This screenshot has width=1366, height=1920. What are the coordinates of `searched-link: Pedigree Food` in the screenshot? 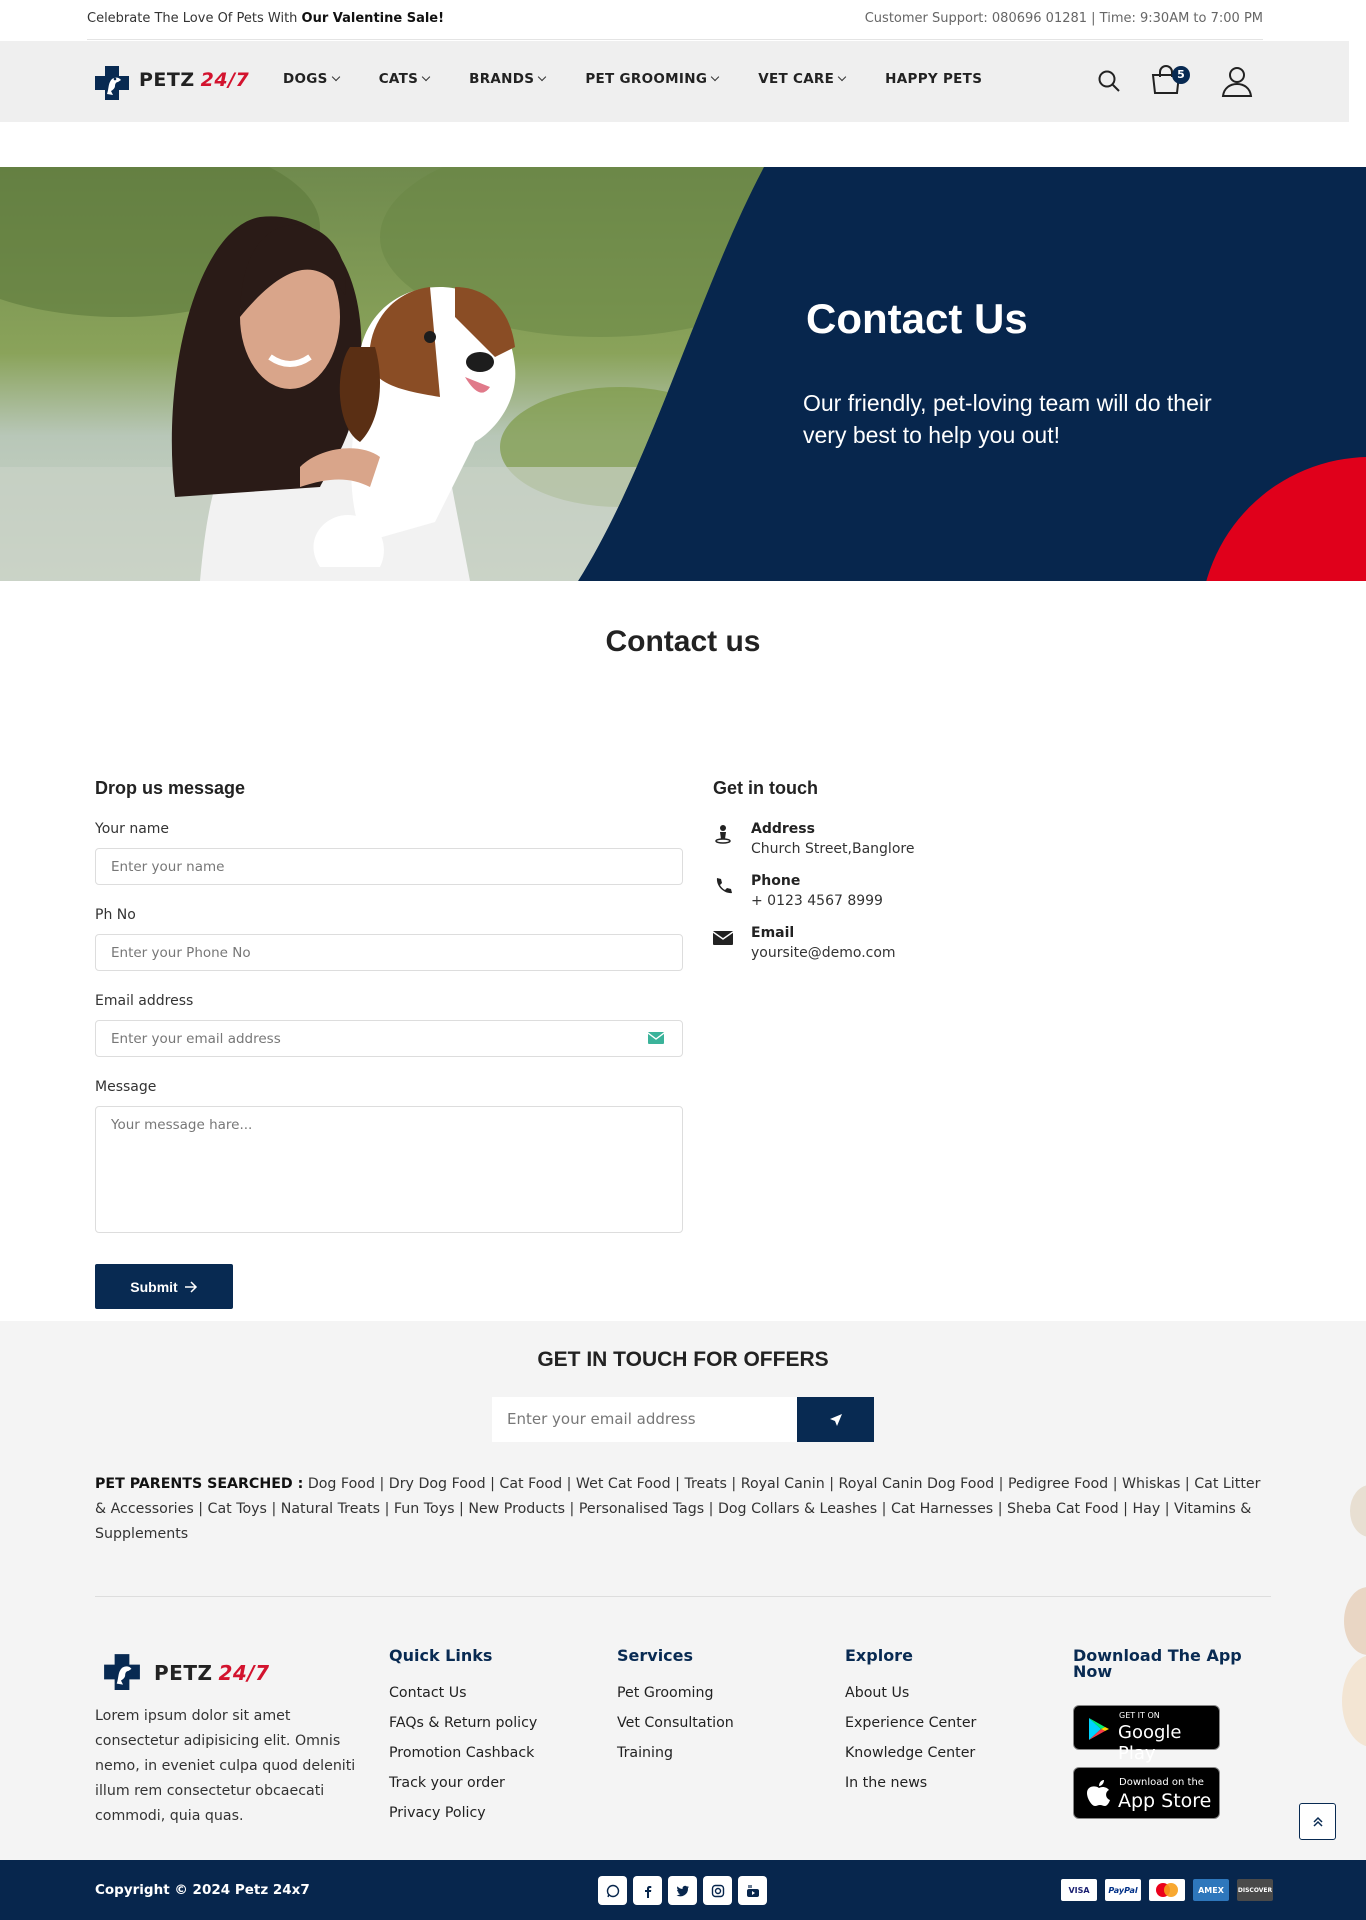 It's located at (1058, 1484).